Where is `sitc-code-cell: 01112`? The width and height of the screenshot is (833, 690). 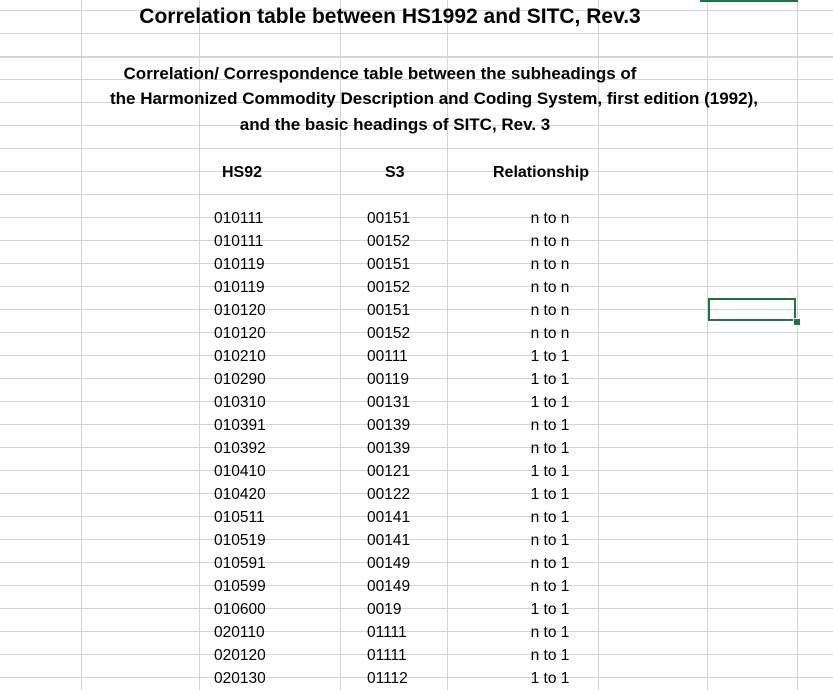 sitc-code-cell: 01112 is located at coordinates (397, 678).